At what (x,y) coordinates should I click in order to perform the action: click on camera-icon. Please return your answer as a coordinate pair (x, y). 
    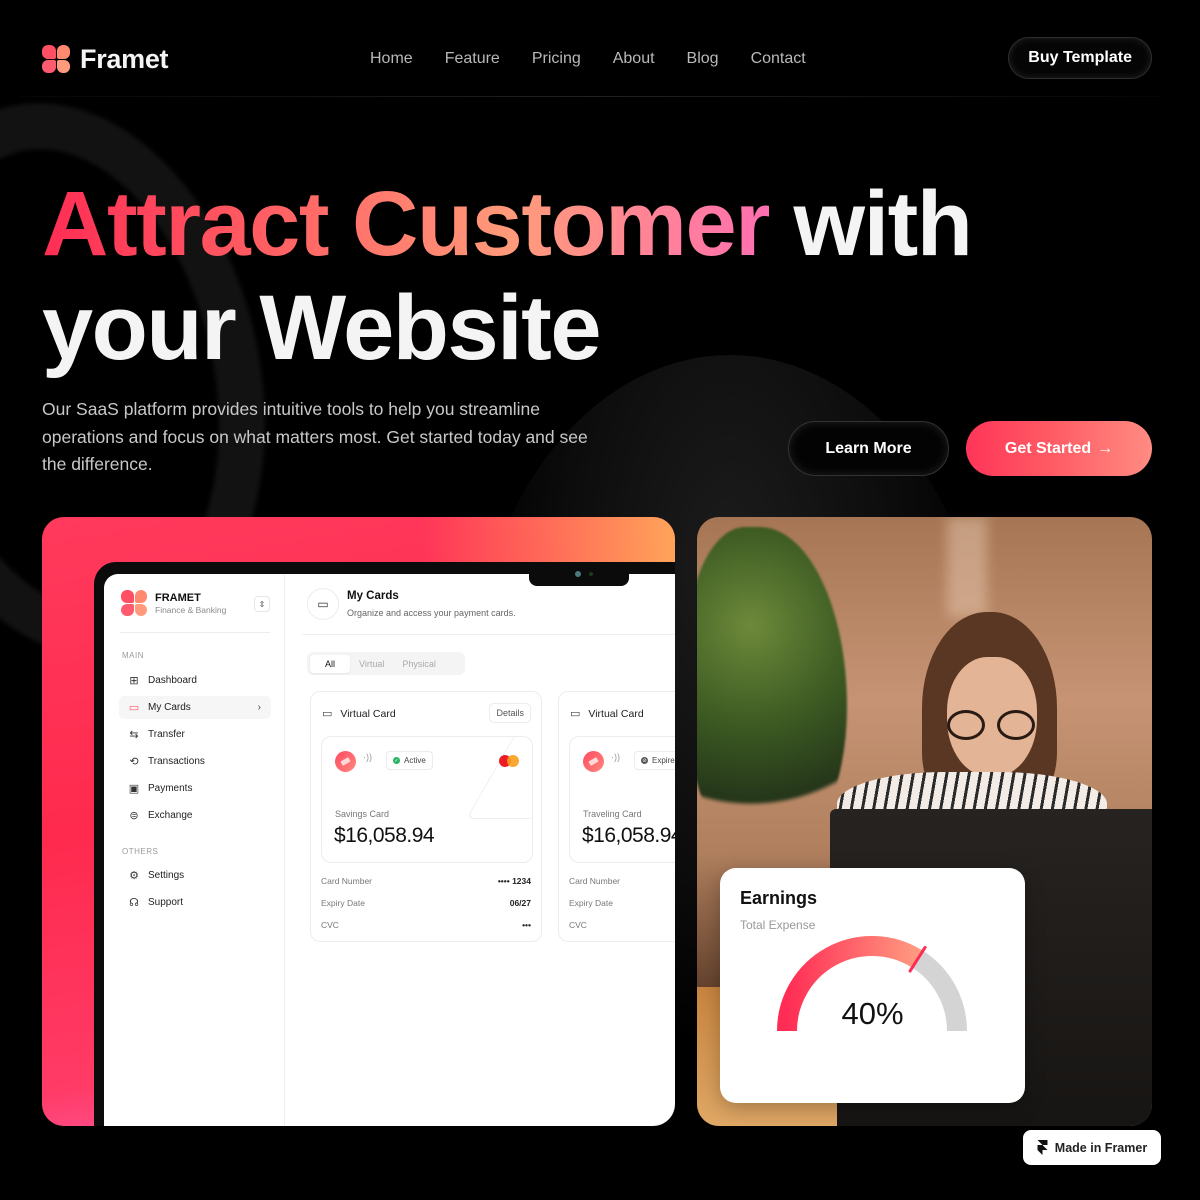
    Looking at the image, I should click on (578, 574).